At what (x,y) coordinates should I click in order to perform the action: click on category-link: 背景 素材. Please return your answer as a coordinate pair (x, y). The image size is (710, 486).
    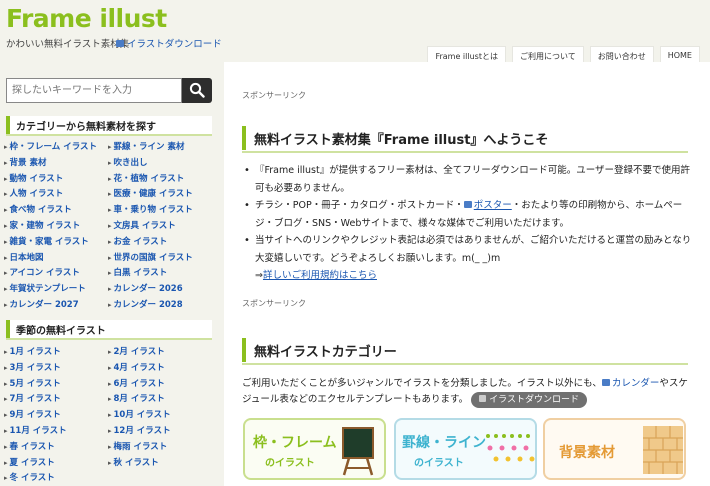
    Looking at the image, I should click on (56, 164).